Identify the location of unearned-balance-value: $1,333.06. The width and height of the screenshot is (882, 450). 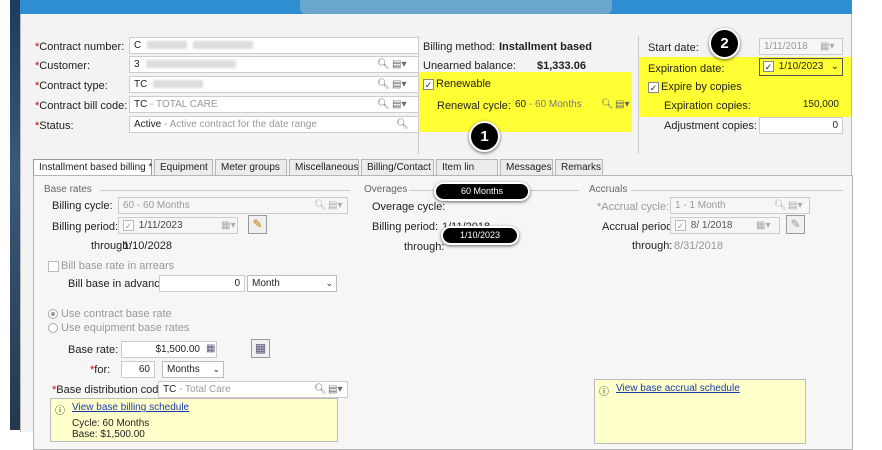
(561, 66).